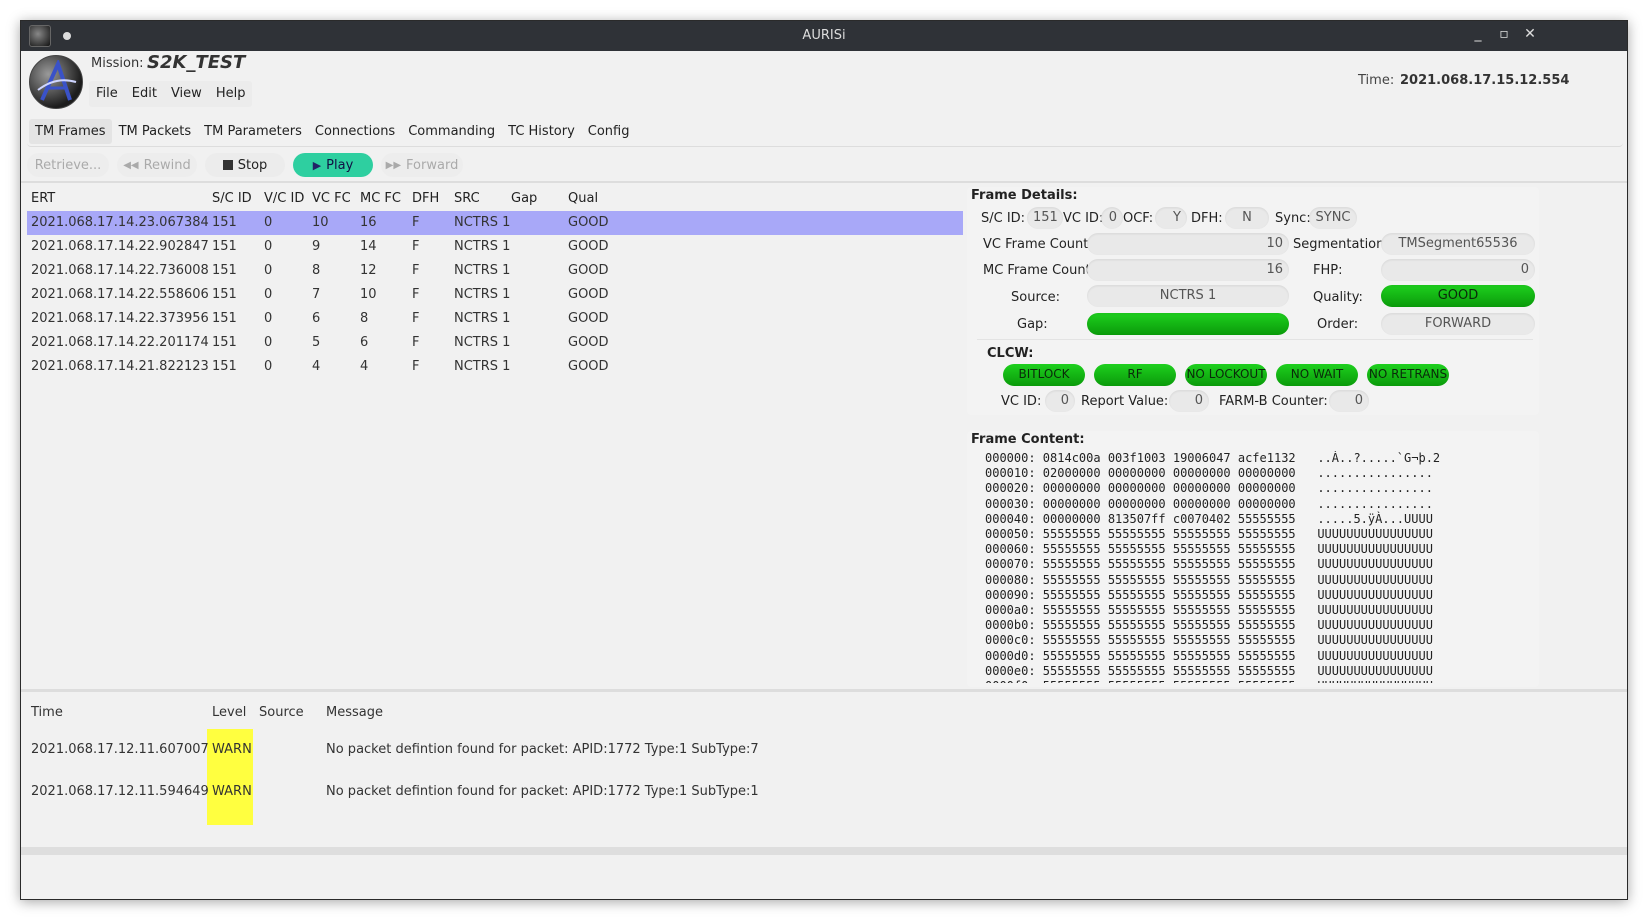 This screenshot has height=920, width=1648. What do you see at coordinates (1376, 80) in the screenshot?
I see `time-label: Time:` at bounding box center [1376, 80].